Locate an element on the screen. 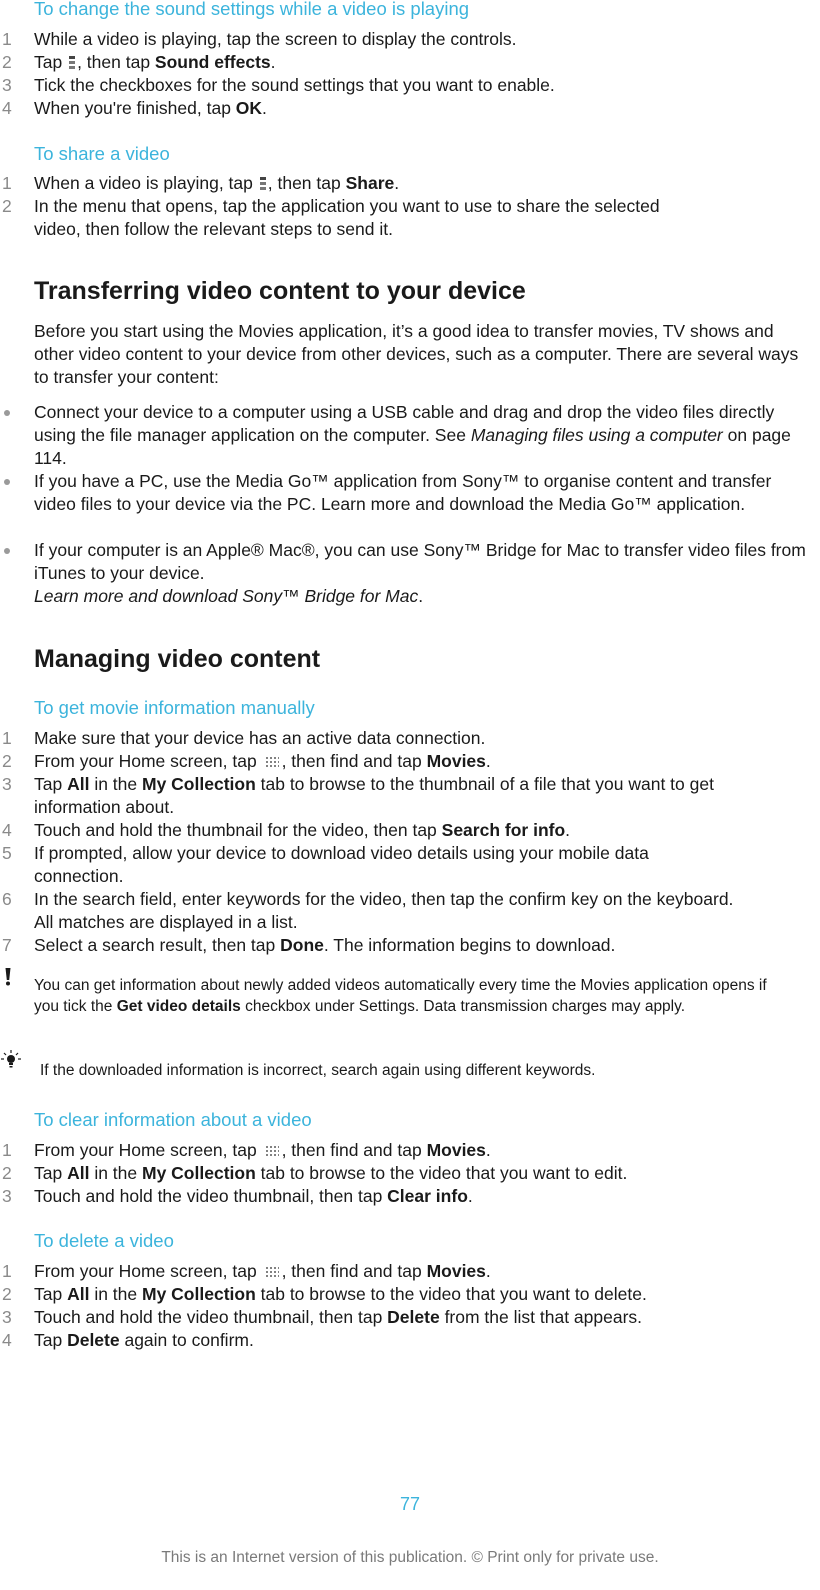 Image resolution: width=820 pixels, height=1590 pixels. step-text: Tap is located at coordinates (51, 62).